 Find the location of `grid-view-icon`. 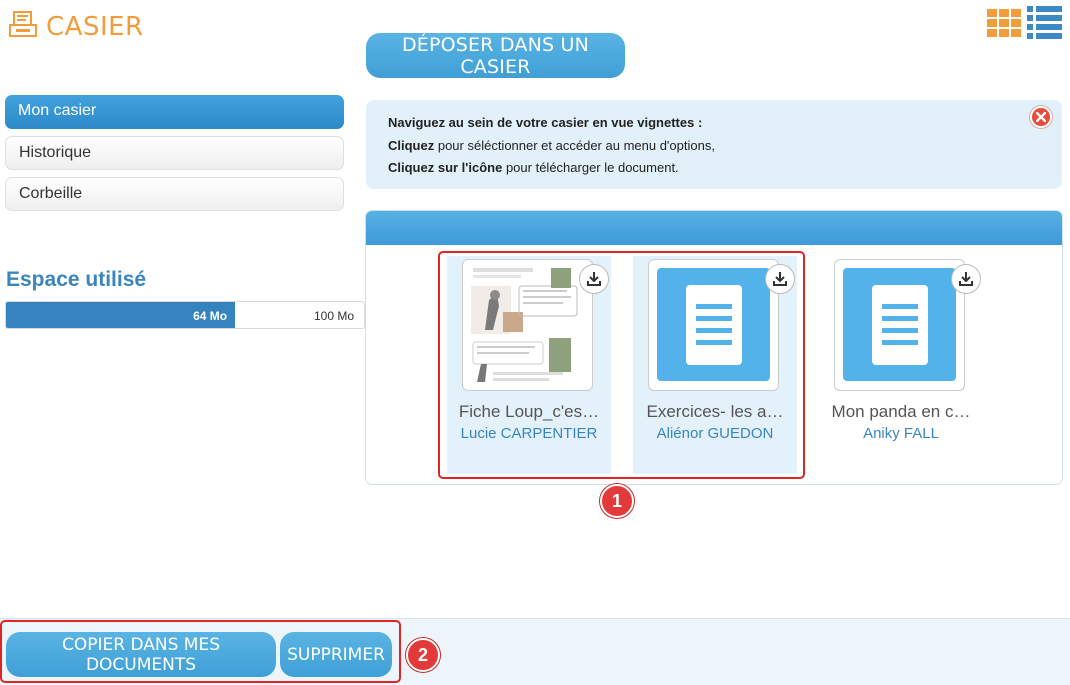

grid-view-icon is located at coordinates (1004, 22).